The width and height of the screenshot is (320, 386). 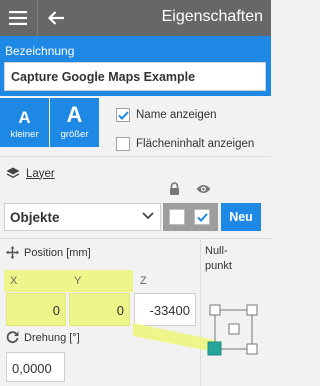 I want to click on page-title: Eigenschaften, so click(x=212, y=16).